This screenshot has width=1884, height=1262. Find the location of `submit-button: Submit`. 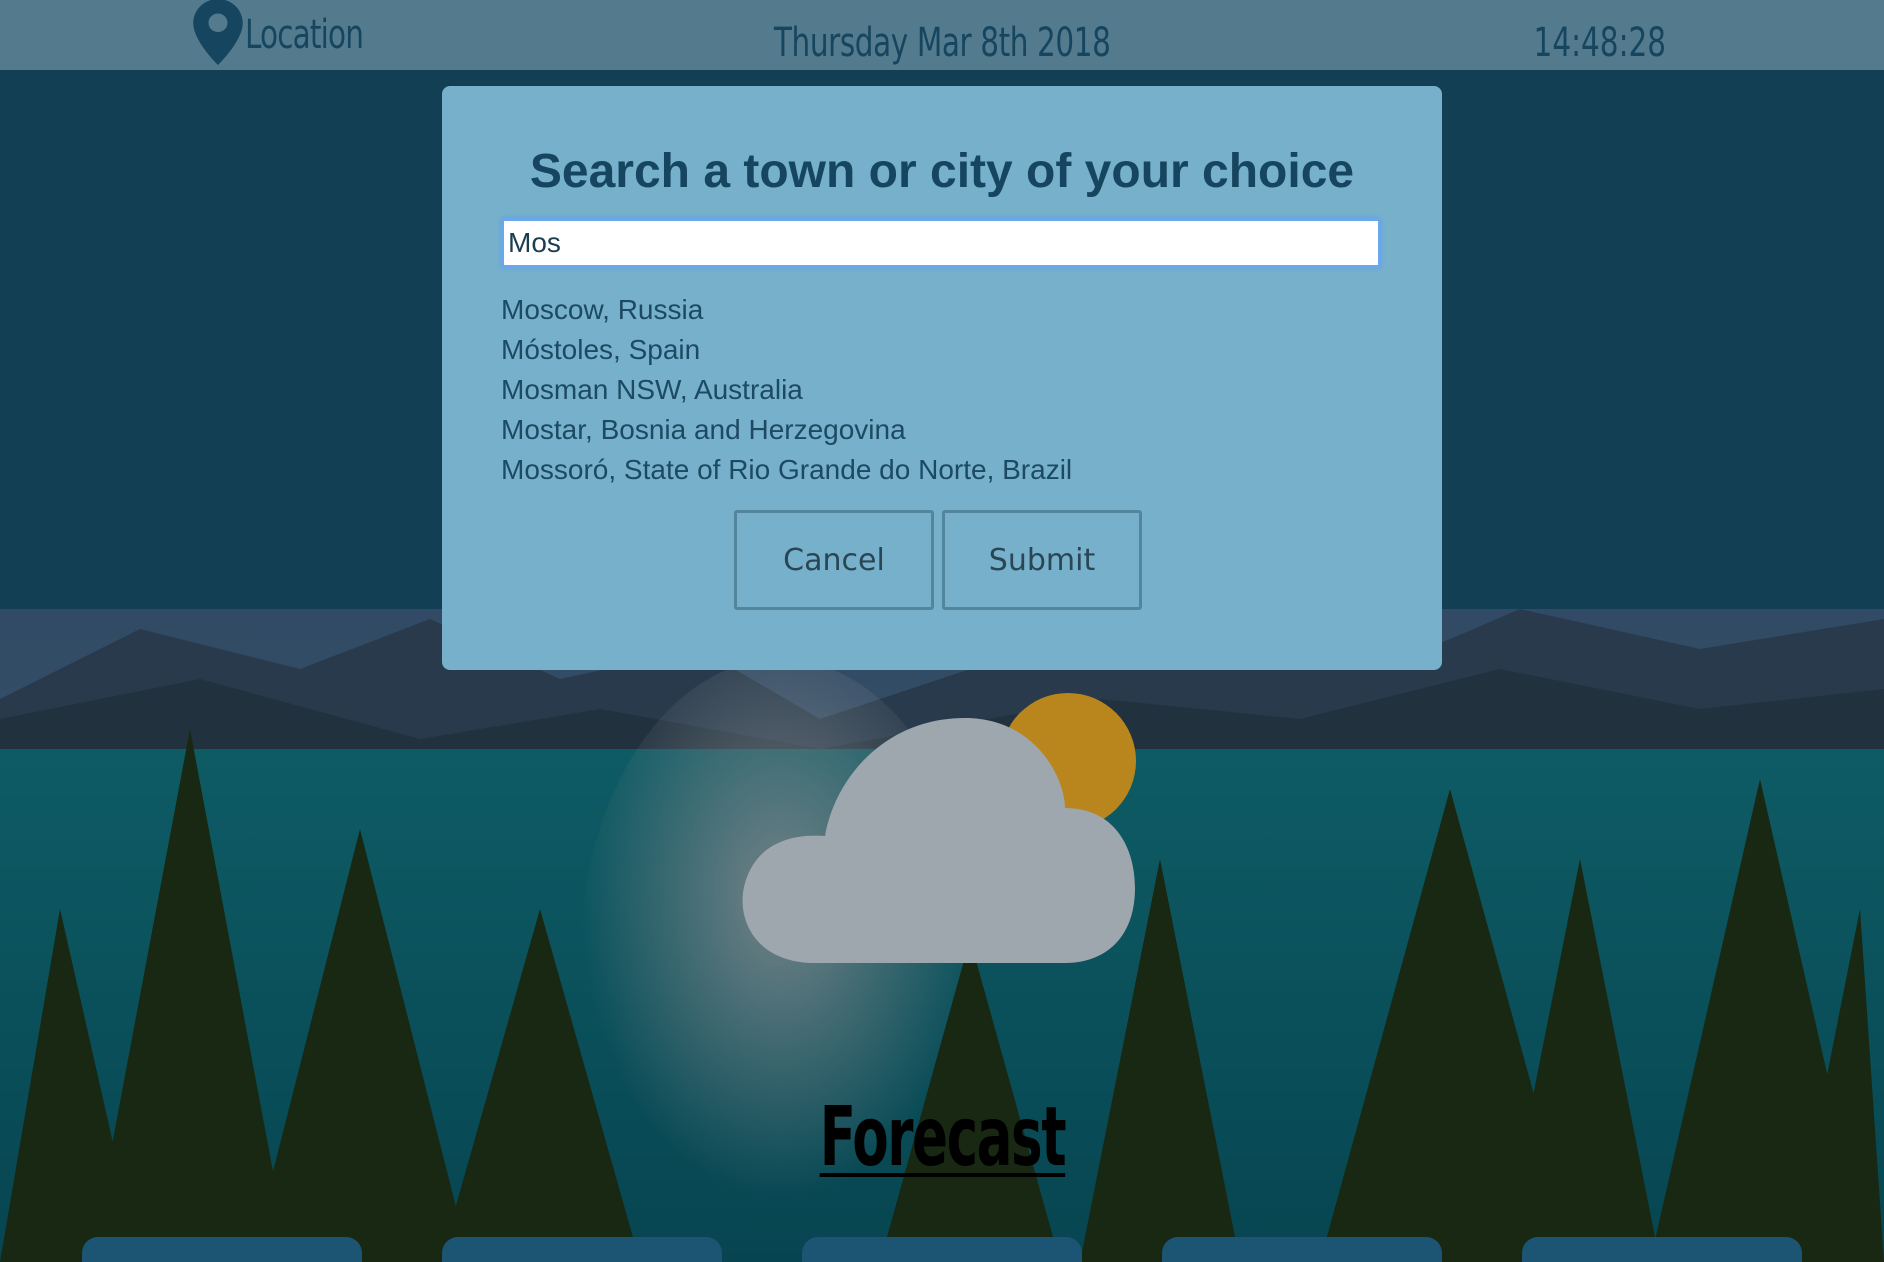

submit-button: Submit is located at coordinates (1042, 560).